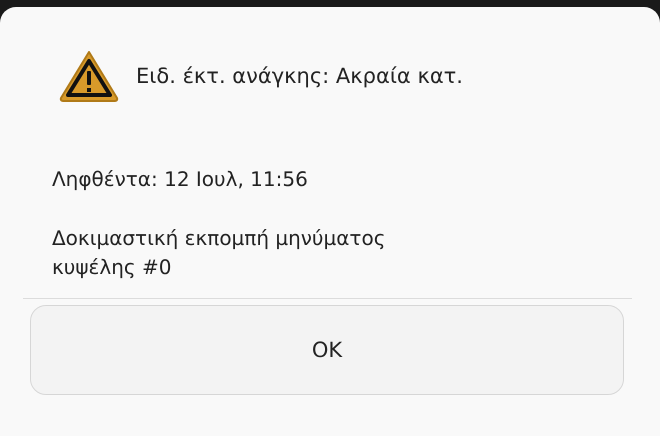 The width and height of the screenshot is (660, 436). Describe the element at coordinates (180, 179) in the screenshot. I see `received-time: Ληφθέντα: 12 Ιουλ, 11:56` at that location.